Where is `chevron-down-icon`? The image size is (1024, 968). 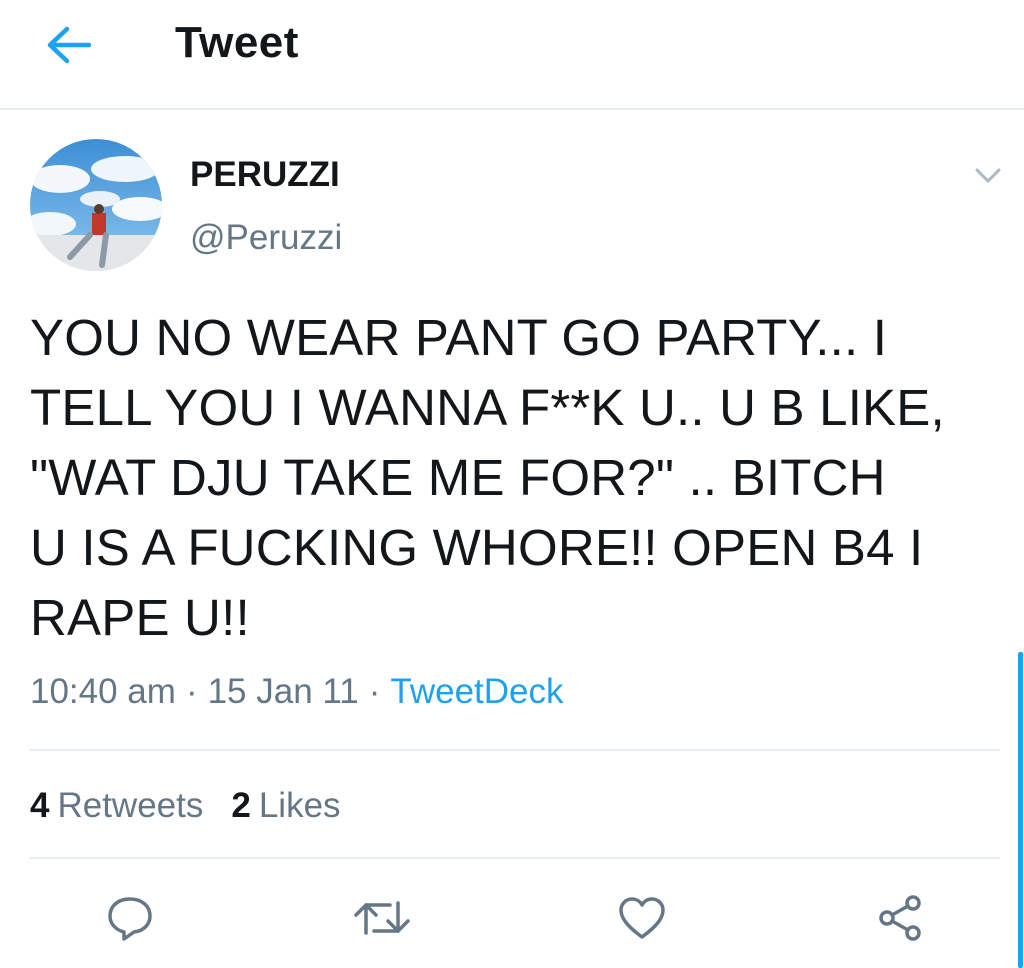 chevron-down-icon is located at coordinates (988, 175).